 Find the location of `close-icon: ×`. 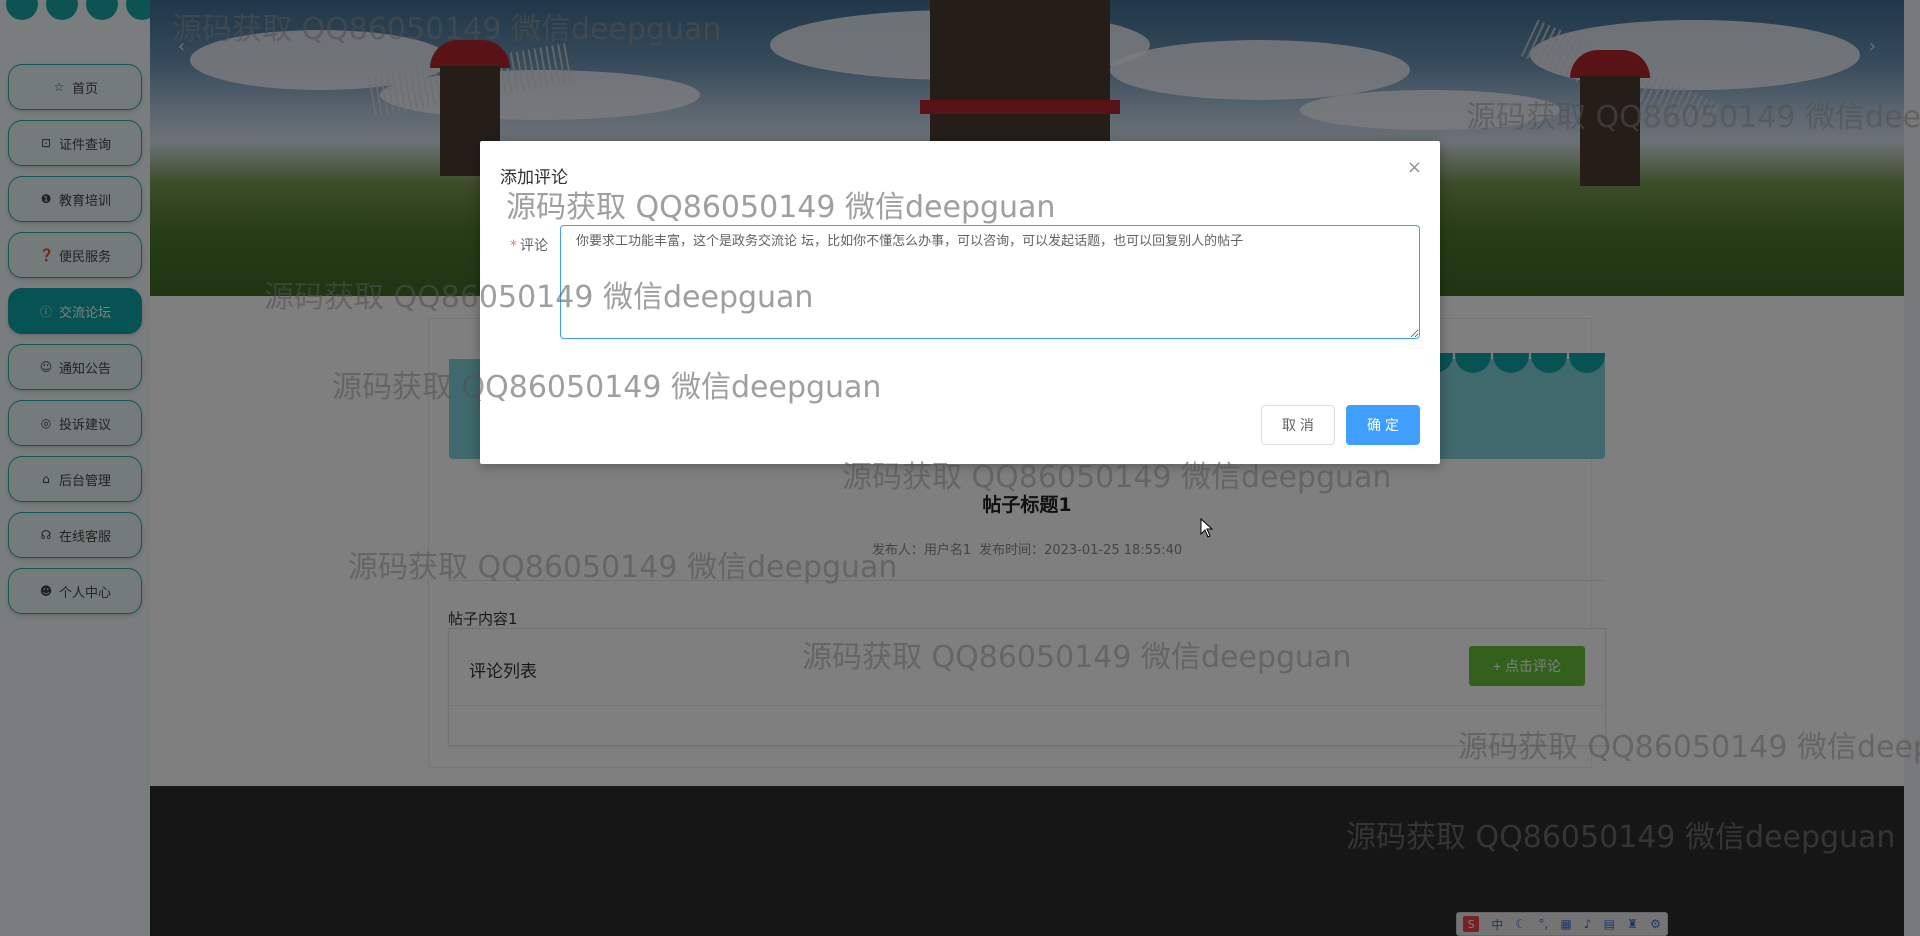

close-icon: × is located at coordinates (1414, 167).